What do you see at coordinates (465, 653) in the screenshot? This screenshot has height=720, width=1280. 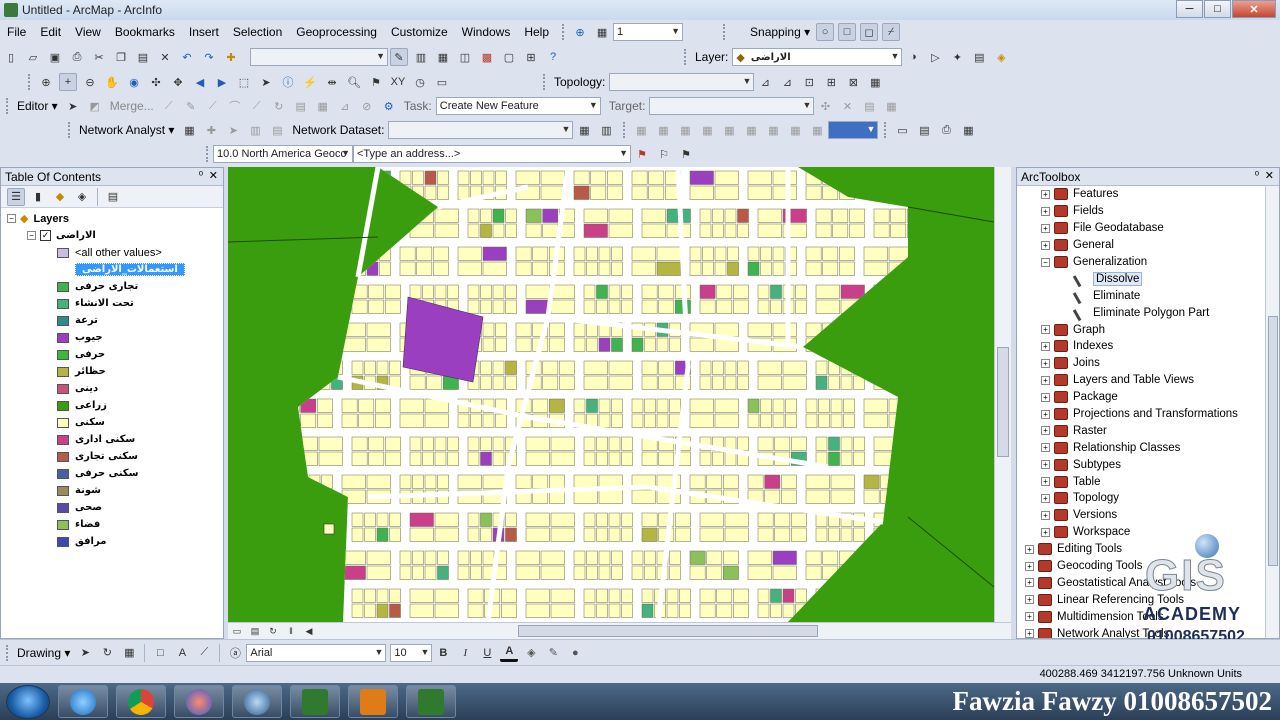 I see `italic-button: I` at bounding box center [465, 653].